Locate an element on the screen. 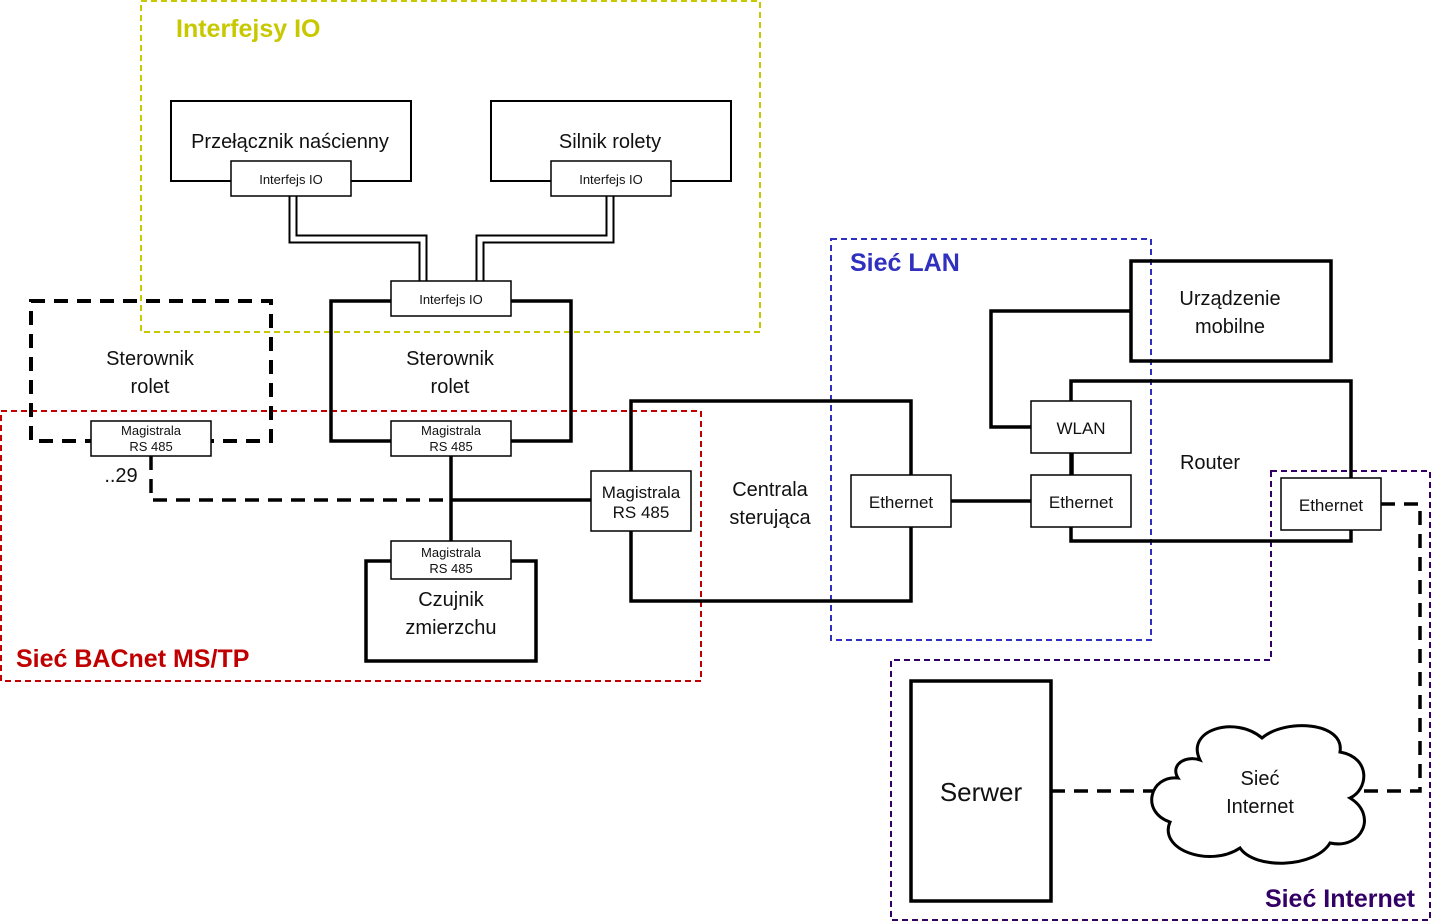 This screenshot has height=924, width=1434. mobile-device-box is located at coordinates (1231, 311).